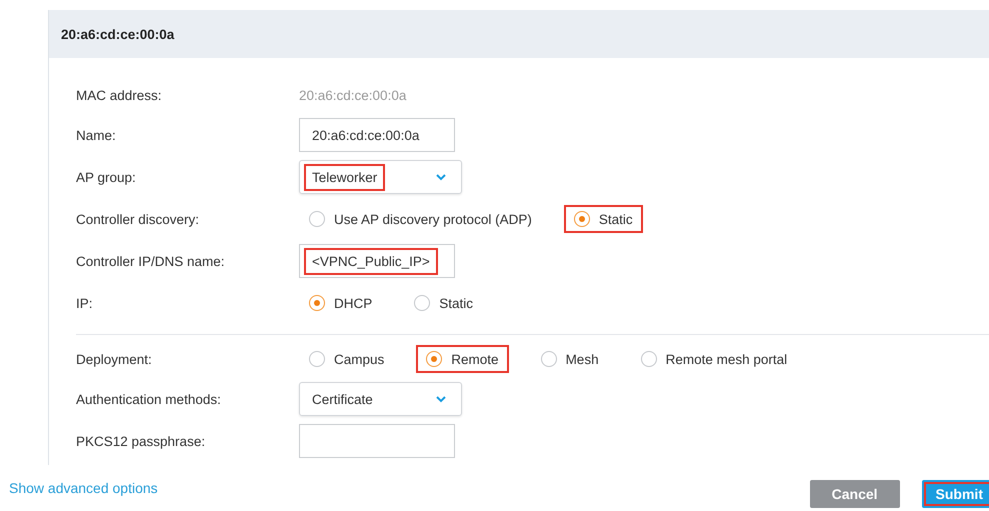 The height and width of the screenshot is (511, 989). I want to click on input-field: <VPNC_Public_IP>, so click(377, 261).